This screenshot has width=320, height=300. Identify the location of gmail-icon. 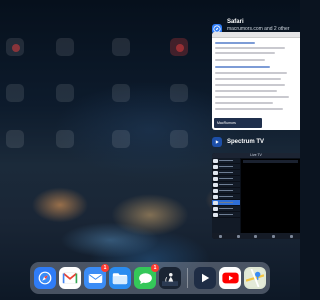
(70, 278).